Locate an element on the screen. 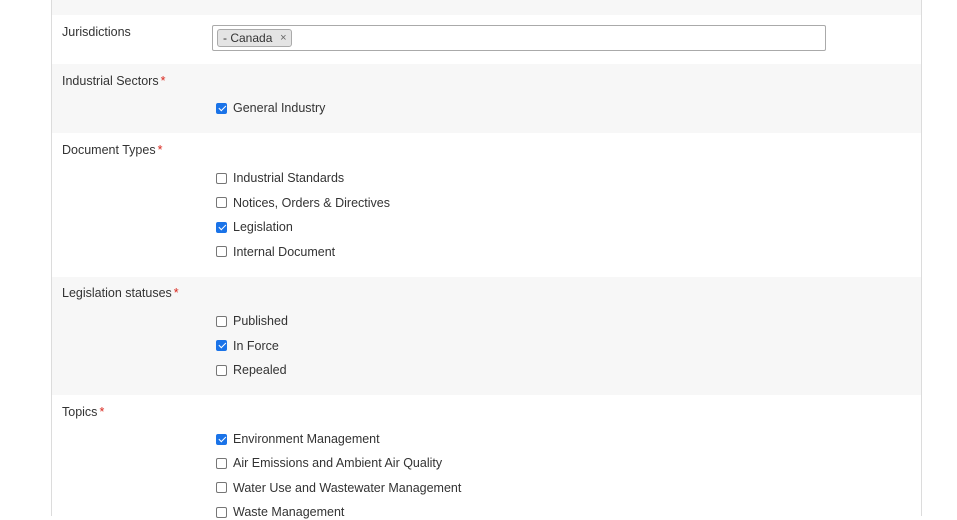  checkbox-label: Water Use and Wastewater Management is located at coordinates (347, 487).